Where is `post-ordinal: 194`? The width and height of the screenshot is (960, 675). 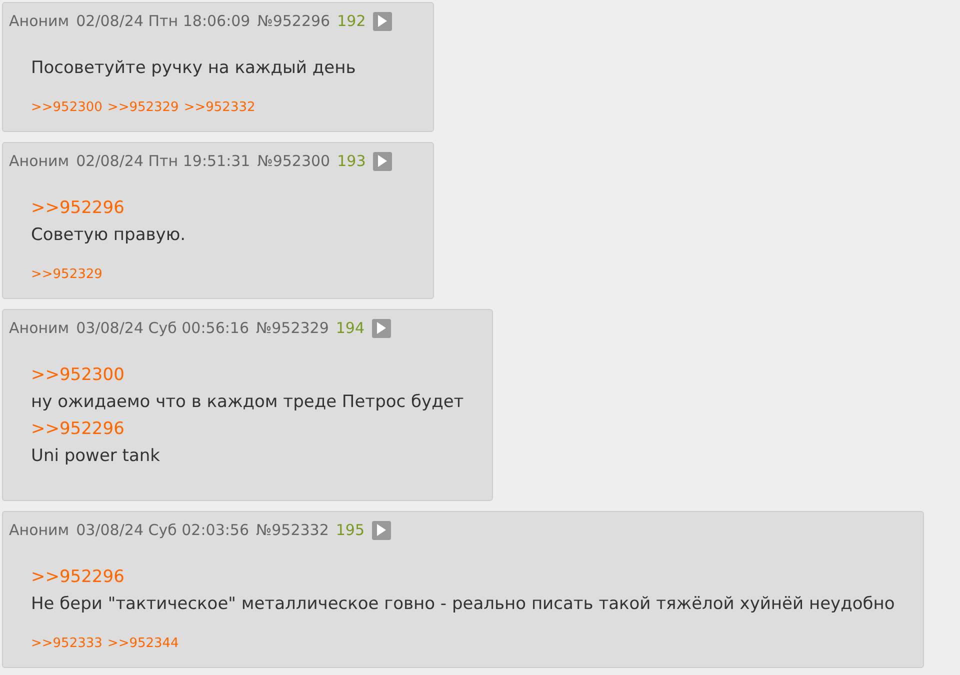
post-ordinal: 194 is located at coordinates (350, 328).